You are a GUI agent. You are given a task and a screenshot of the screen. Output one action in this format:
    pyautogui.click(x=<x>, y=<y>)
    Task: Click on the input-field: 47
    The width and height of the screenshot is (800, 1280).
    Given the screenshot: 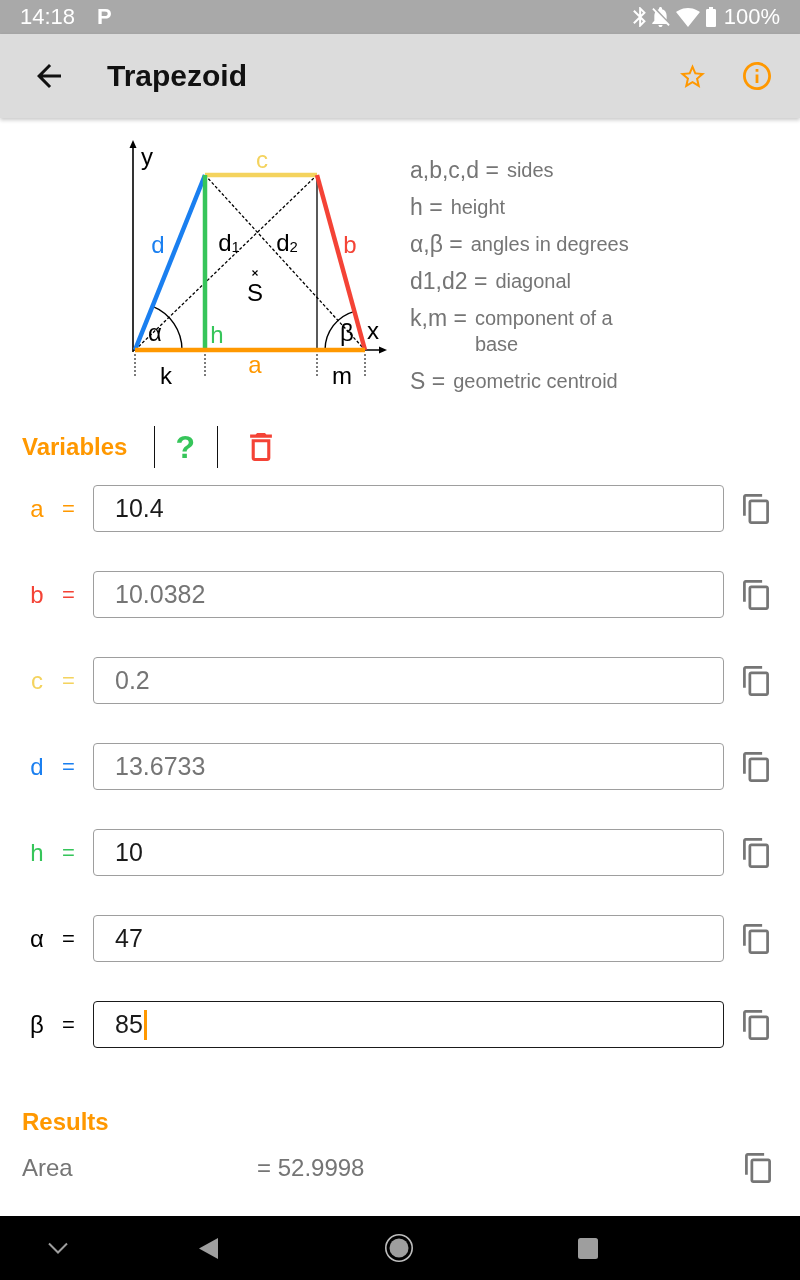 What is the action you would take?
    pyautogui.click(x=408, y=938)
    